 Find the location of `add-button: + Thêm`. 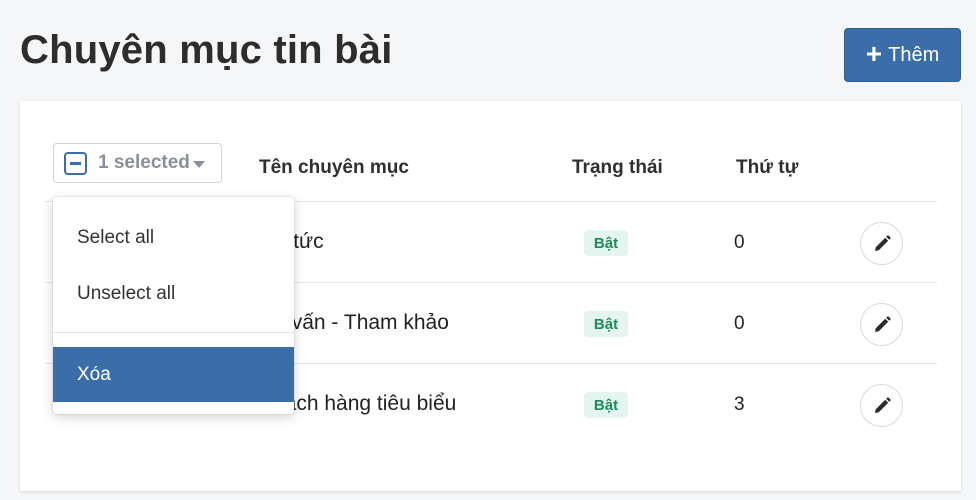

add-button: + Thêm is located at coordinates (902, 55).